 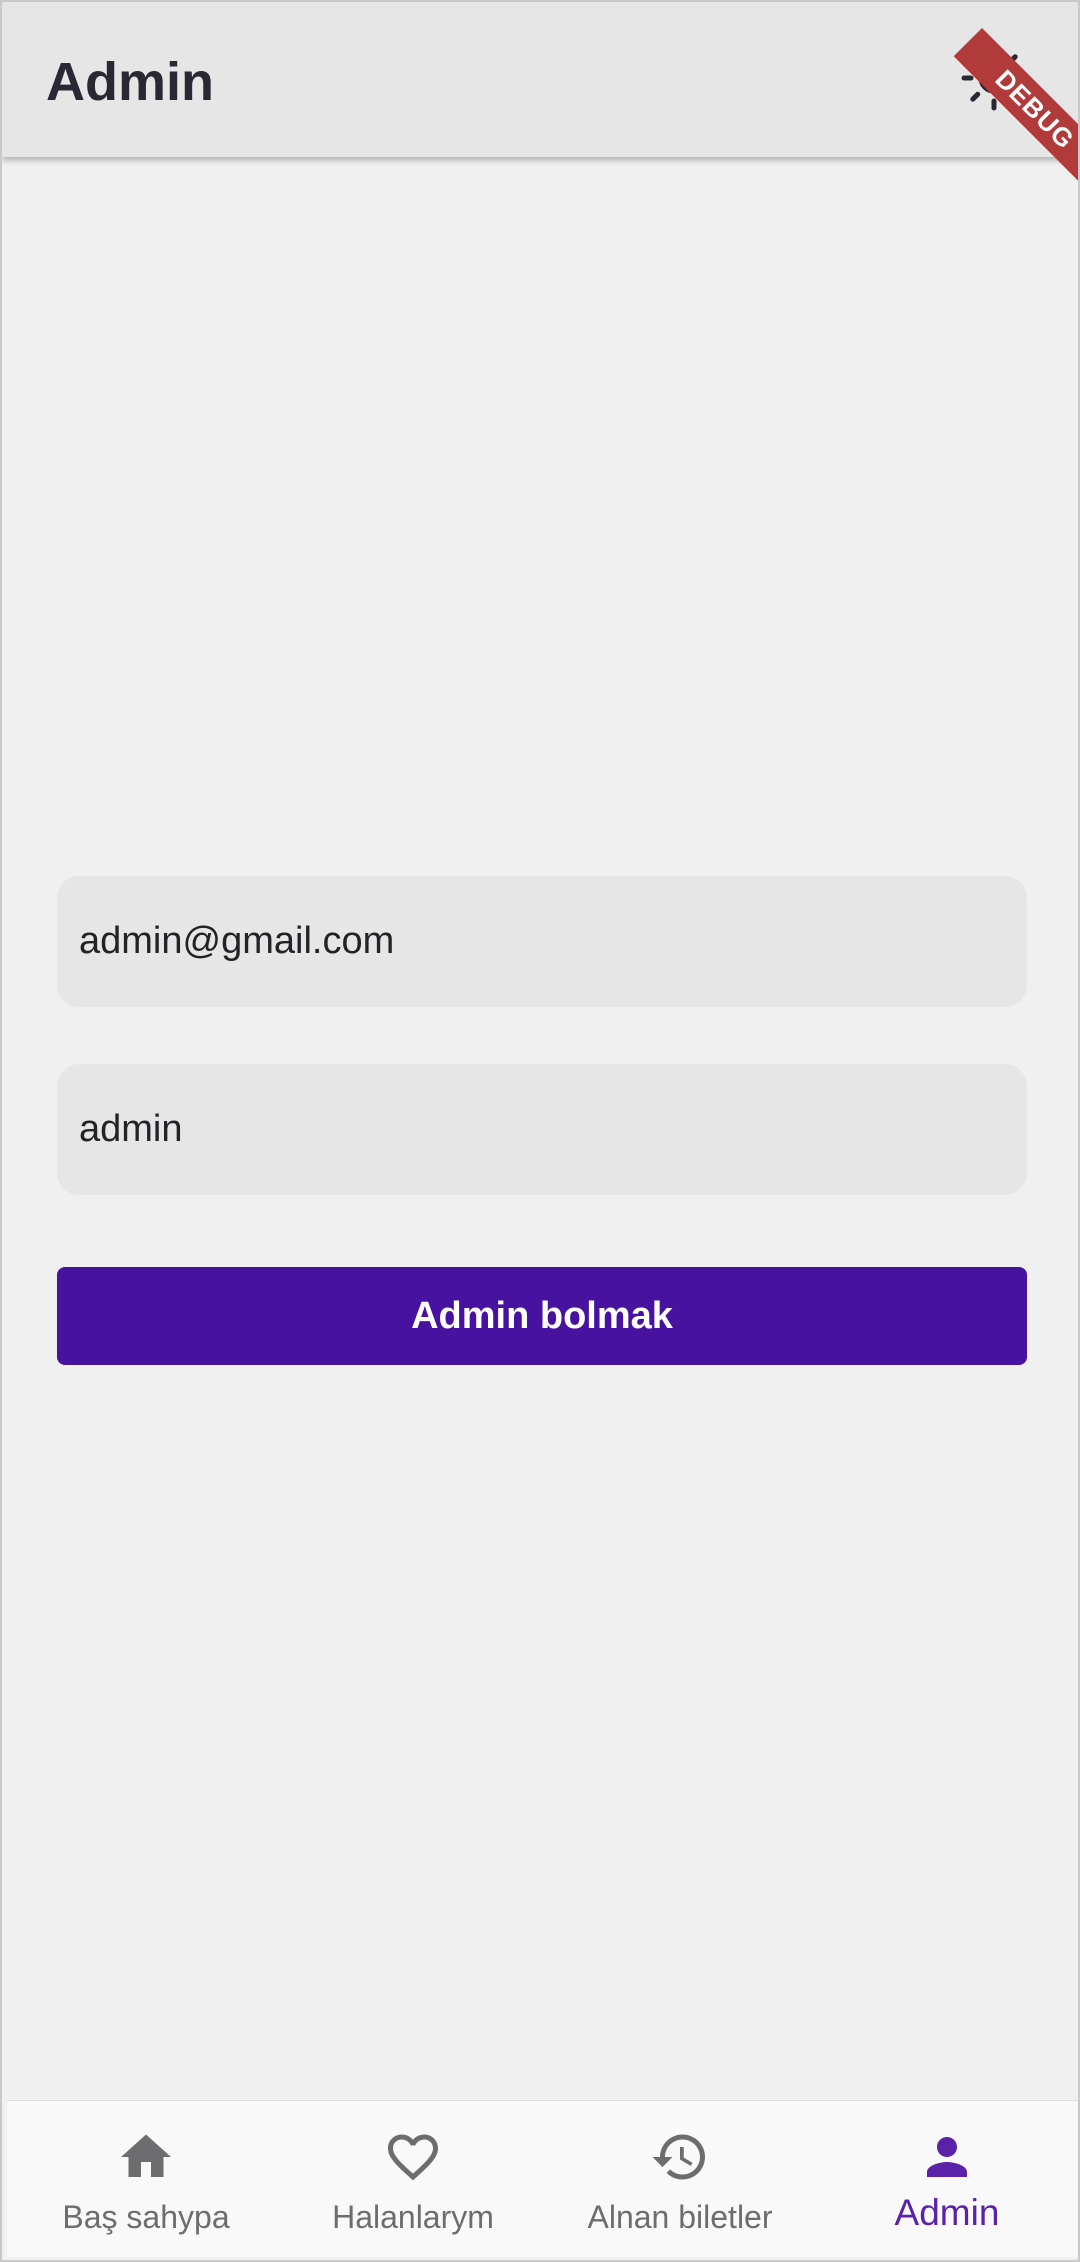 I want to click on nav-item-admin: Admin, so click(x=945, y=2179).